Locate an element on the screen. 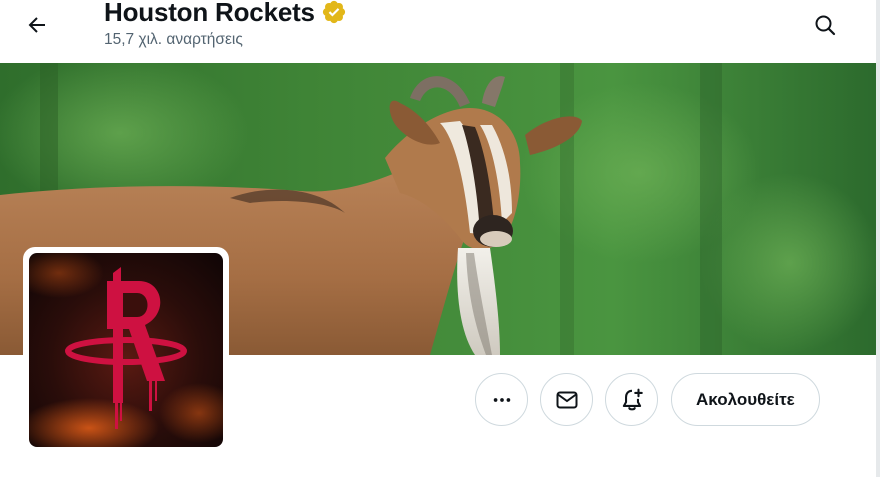 The width and height of the screenshot is (880, 477). search-icon is located at coordinates (825, 25).